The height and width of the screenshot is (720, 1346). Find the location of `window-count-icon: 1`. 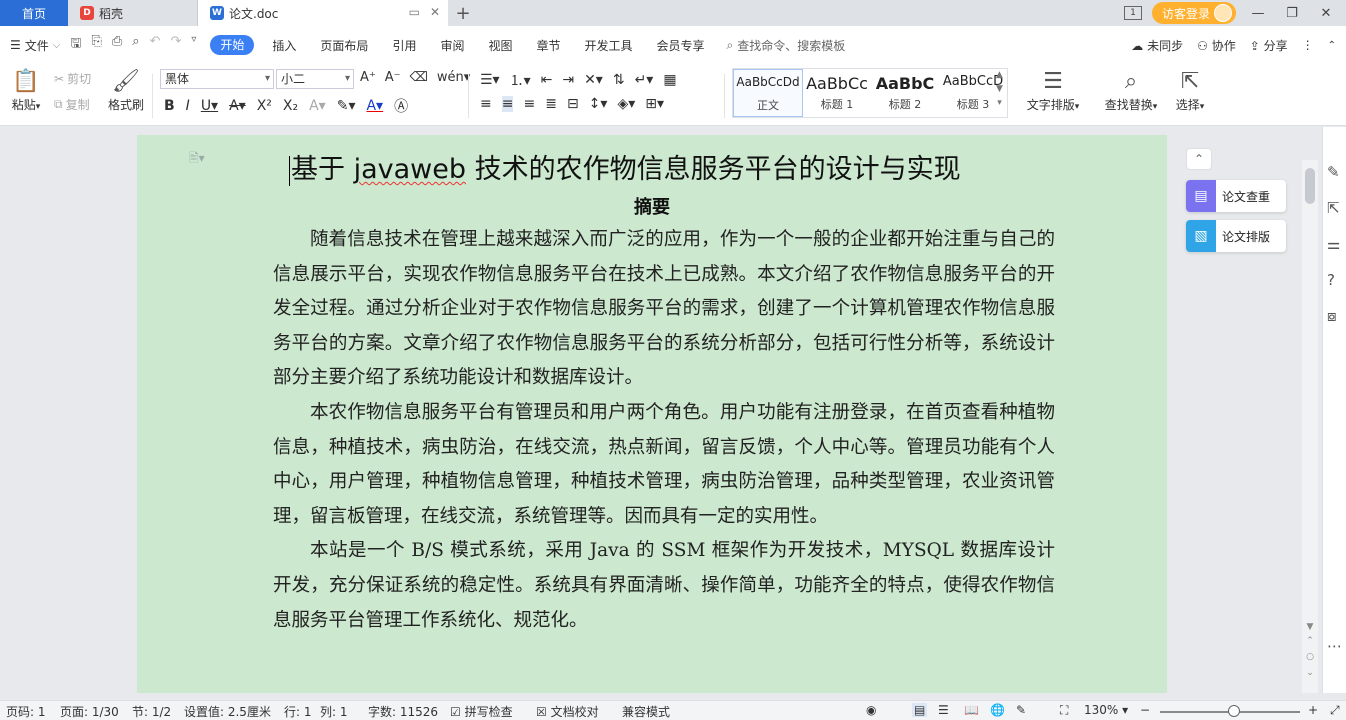

window-count-icon: 1 is located at coordinates (1132, 13).